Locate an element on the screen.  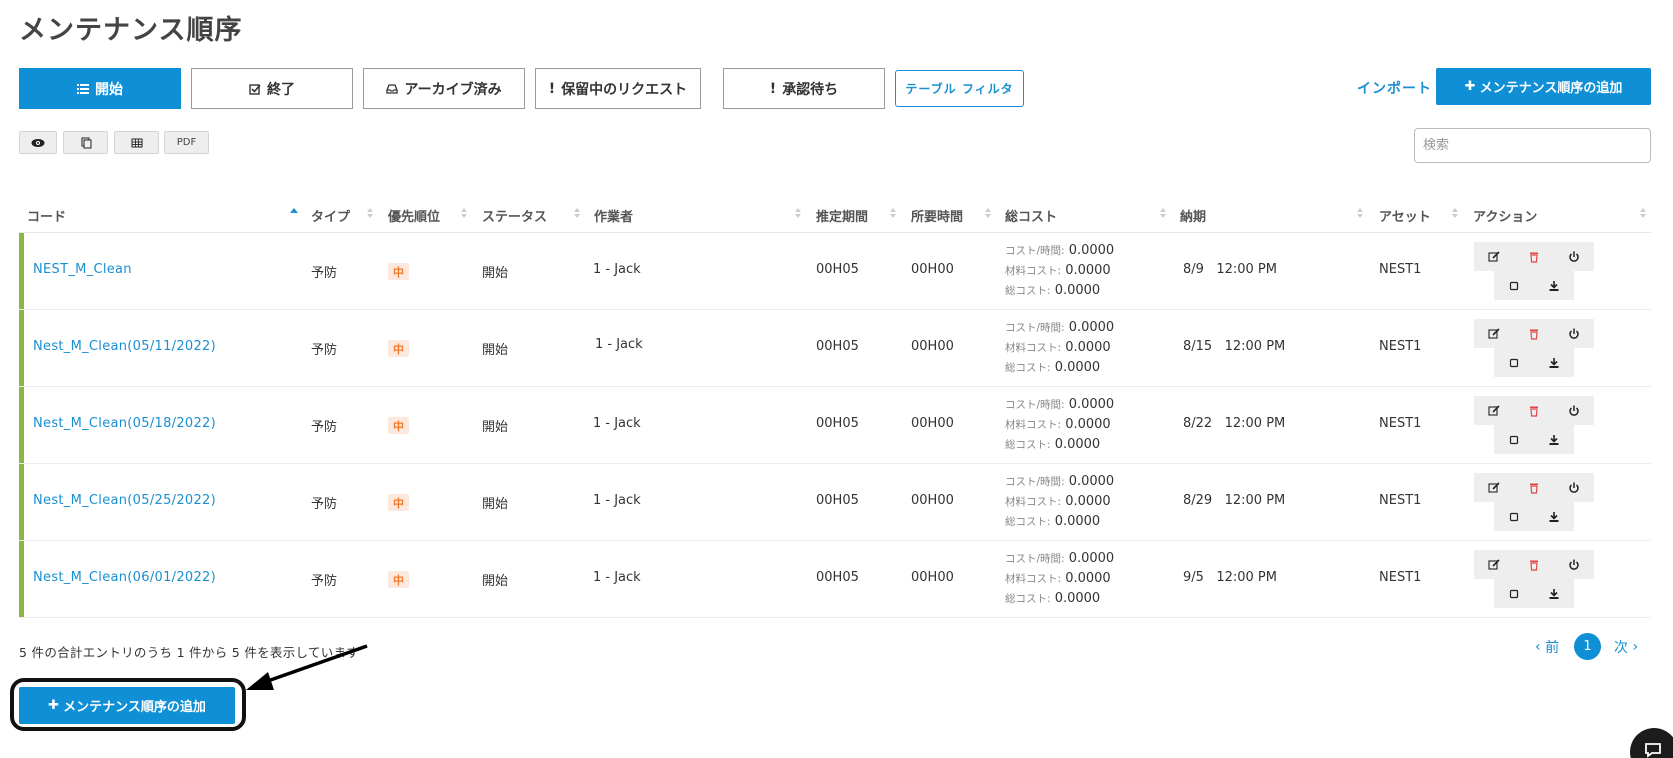
add-maintenance-order-button-bottom: ✚ メンテナンス順序の追加 is located at coordinates (127, 705).